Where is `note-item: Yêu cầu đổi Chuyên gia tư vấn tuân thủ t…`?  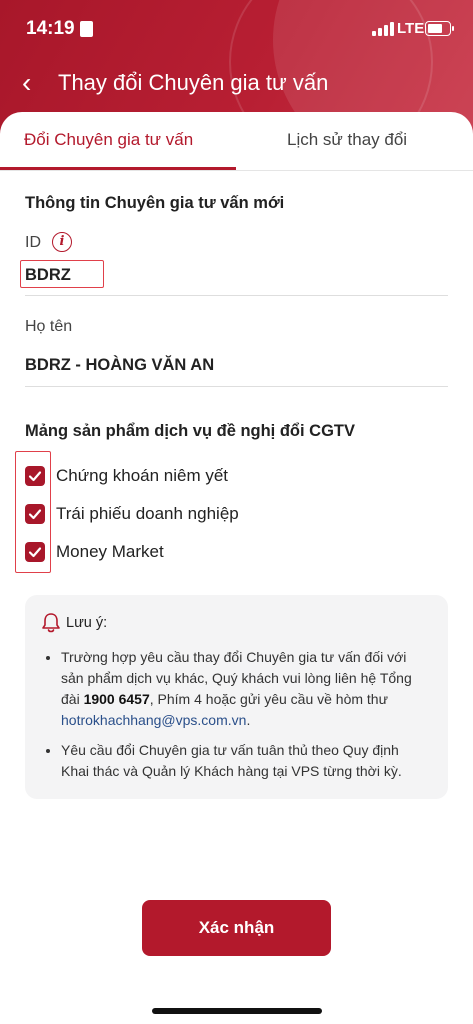
note-item: Yêu cầu đổi Chuyên gia tư vấn tuân thủ t… is located at coordinates (245, 761).